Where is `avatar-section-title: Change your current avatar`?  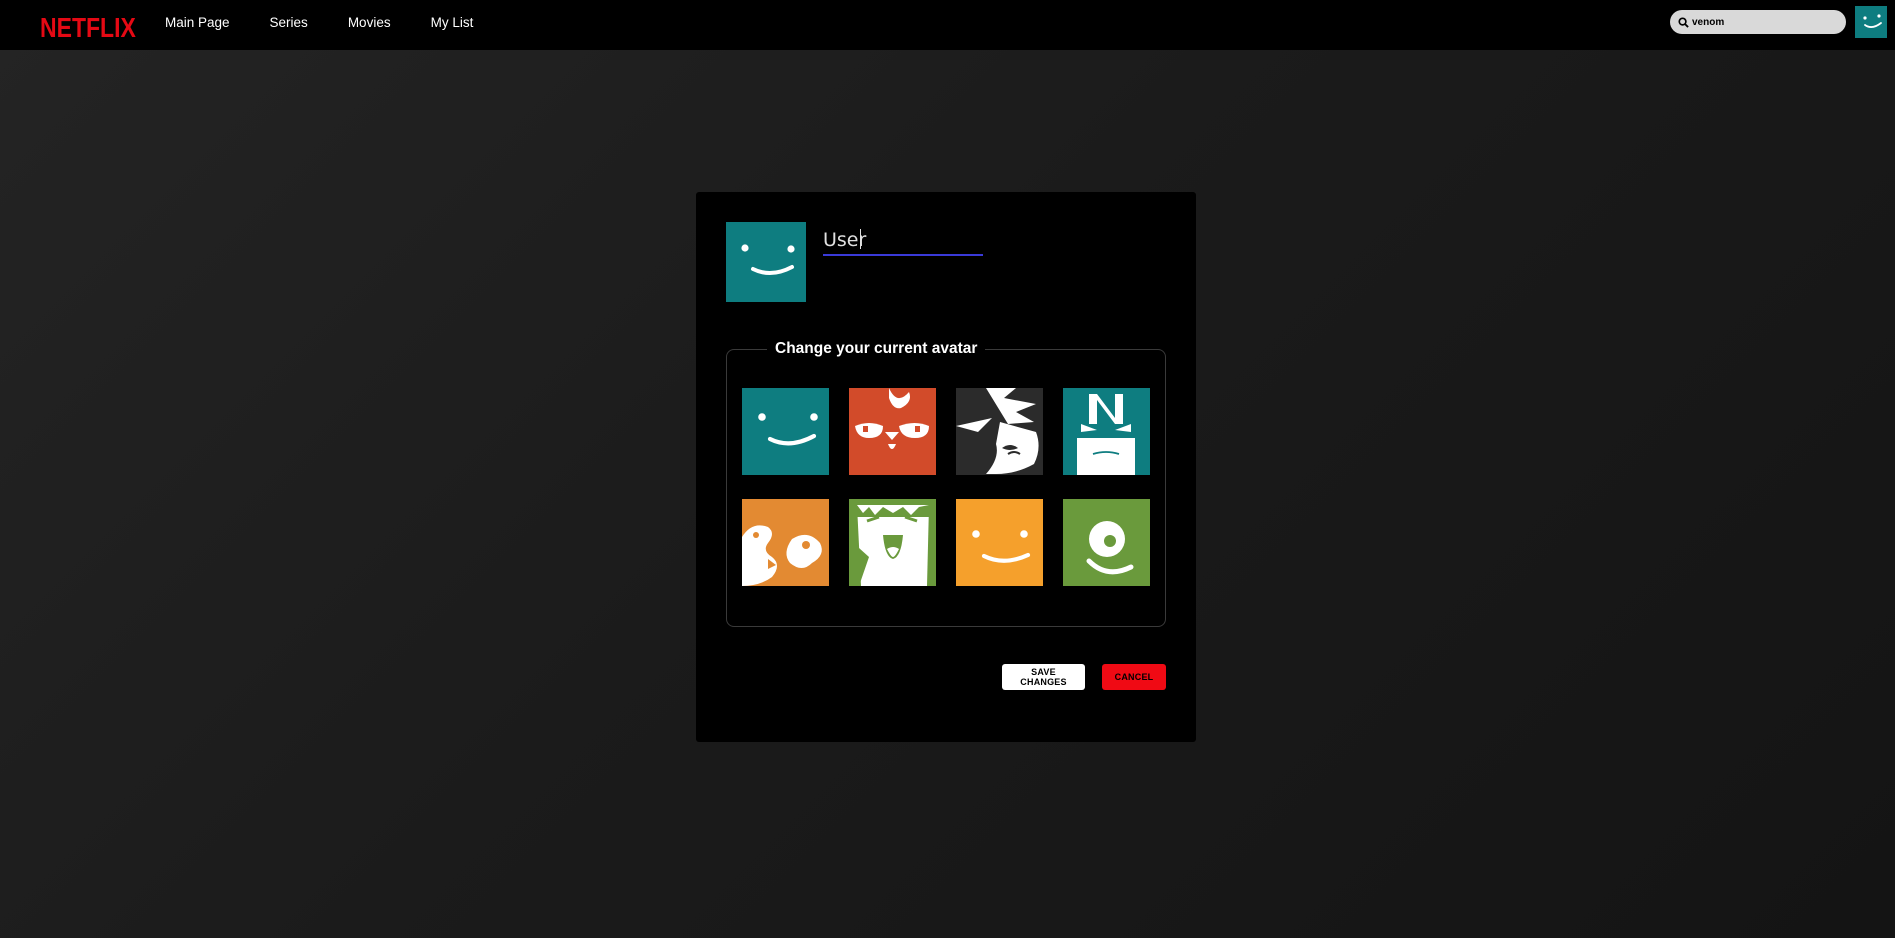 avatar-section-title: Change your current avatar is located at coordinates (876, 349).